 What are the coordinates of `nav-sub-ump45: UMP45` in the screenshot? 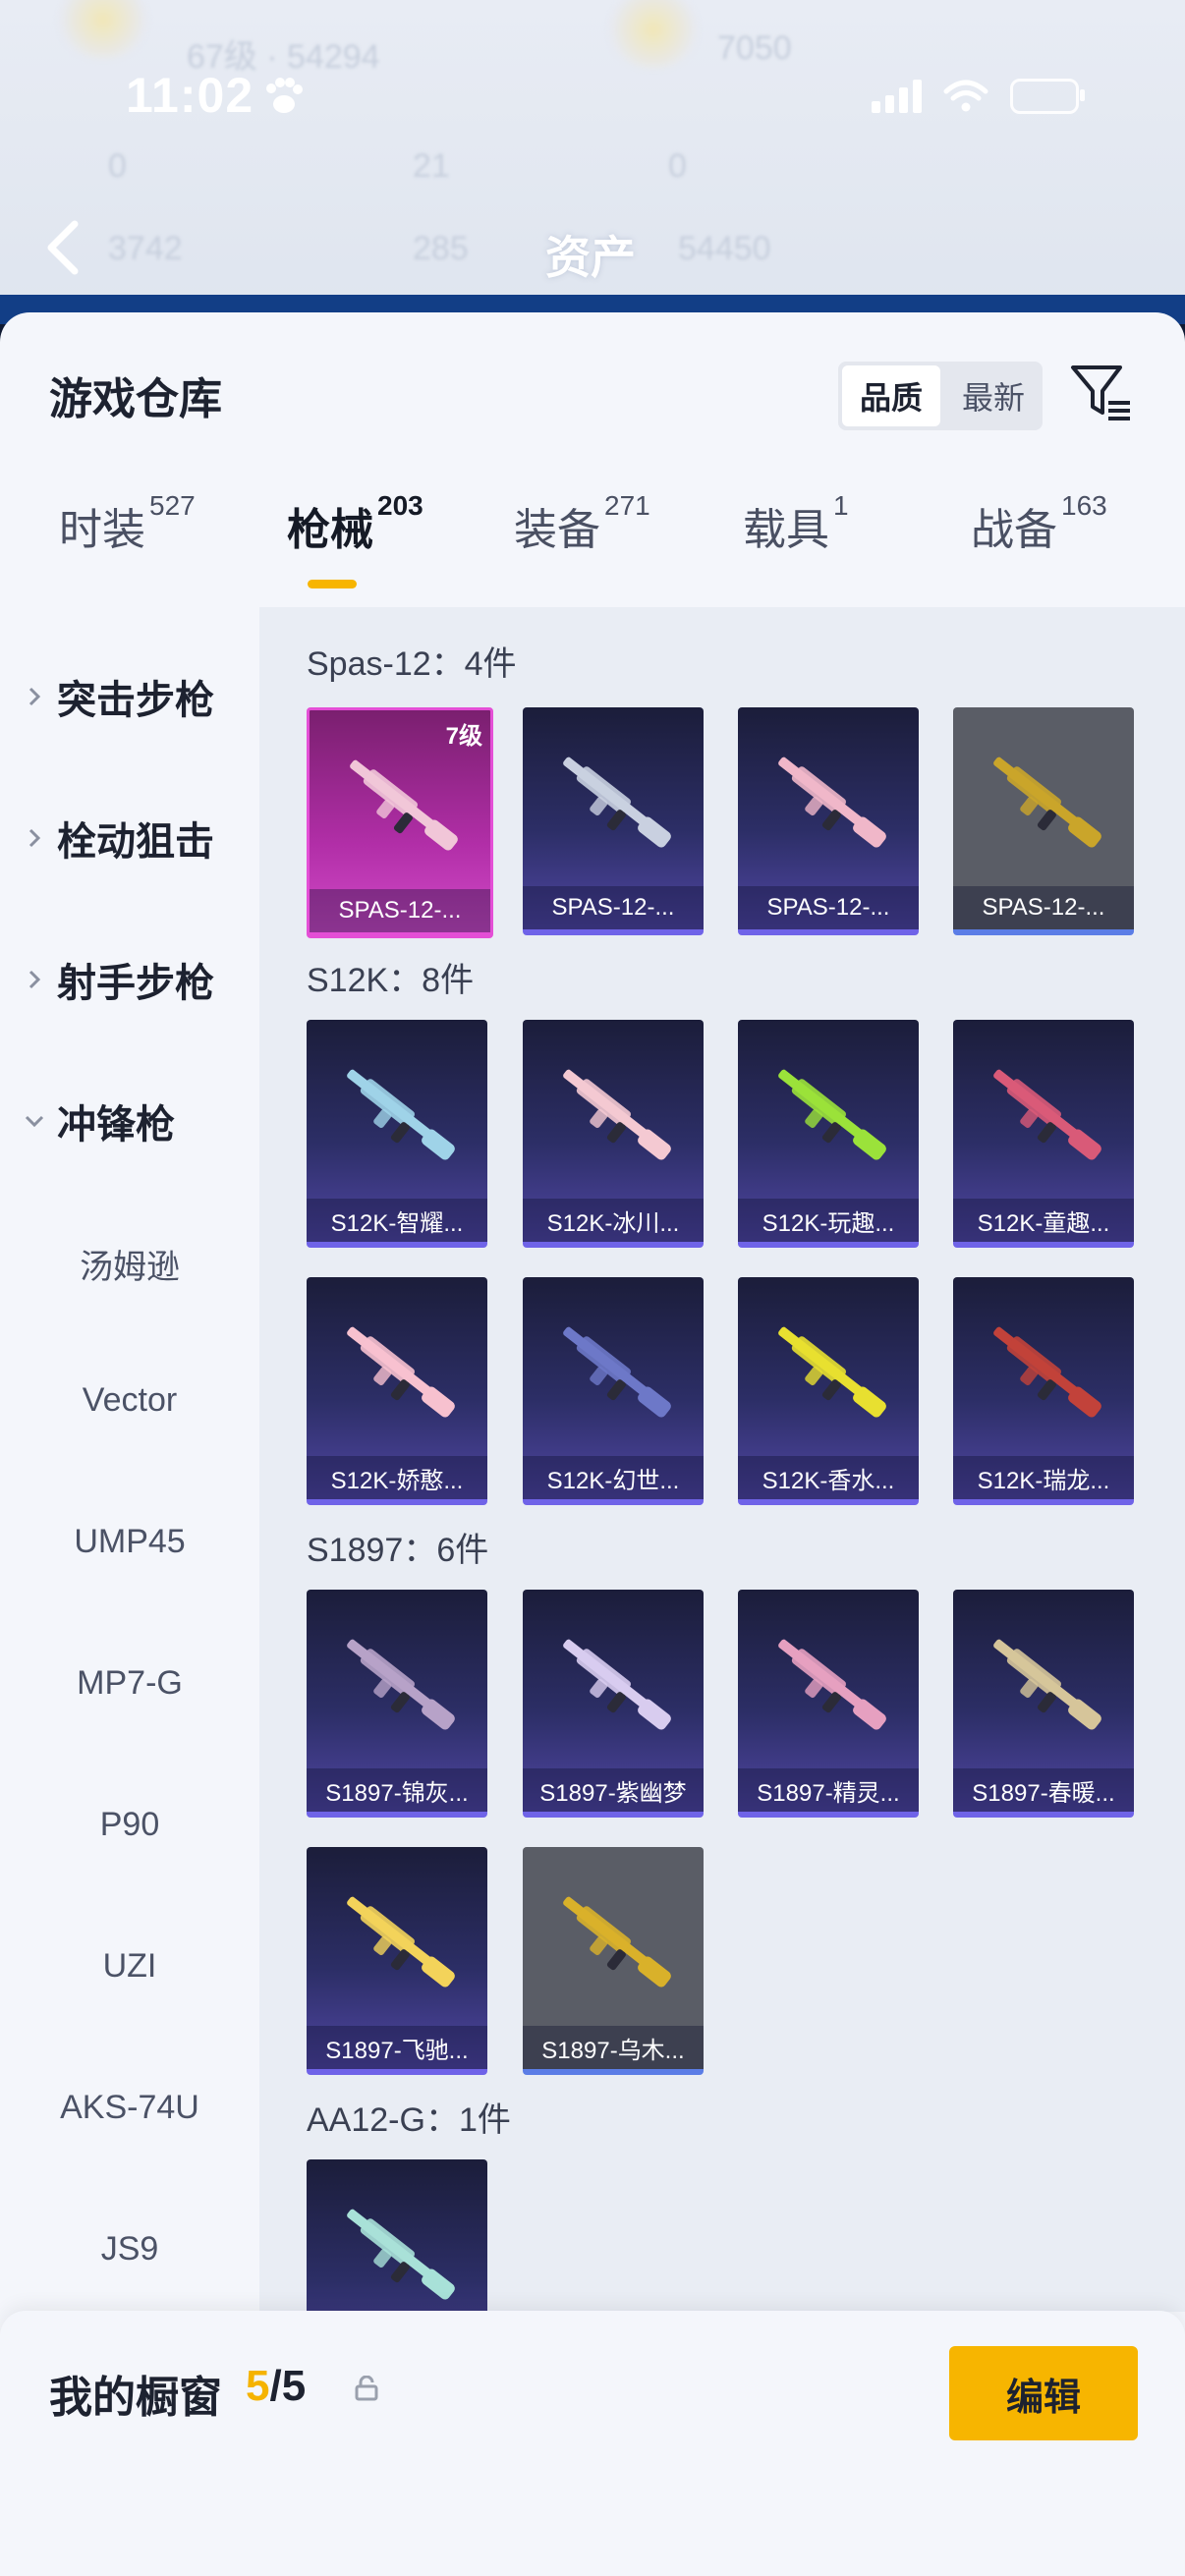 It's located at (130, 1542).